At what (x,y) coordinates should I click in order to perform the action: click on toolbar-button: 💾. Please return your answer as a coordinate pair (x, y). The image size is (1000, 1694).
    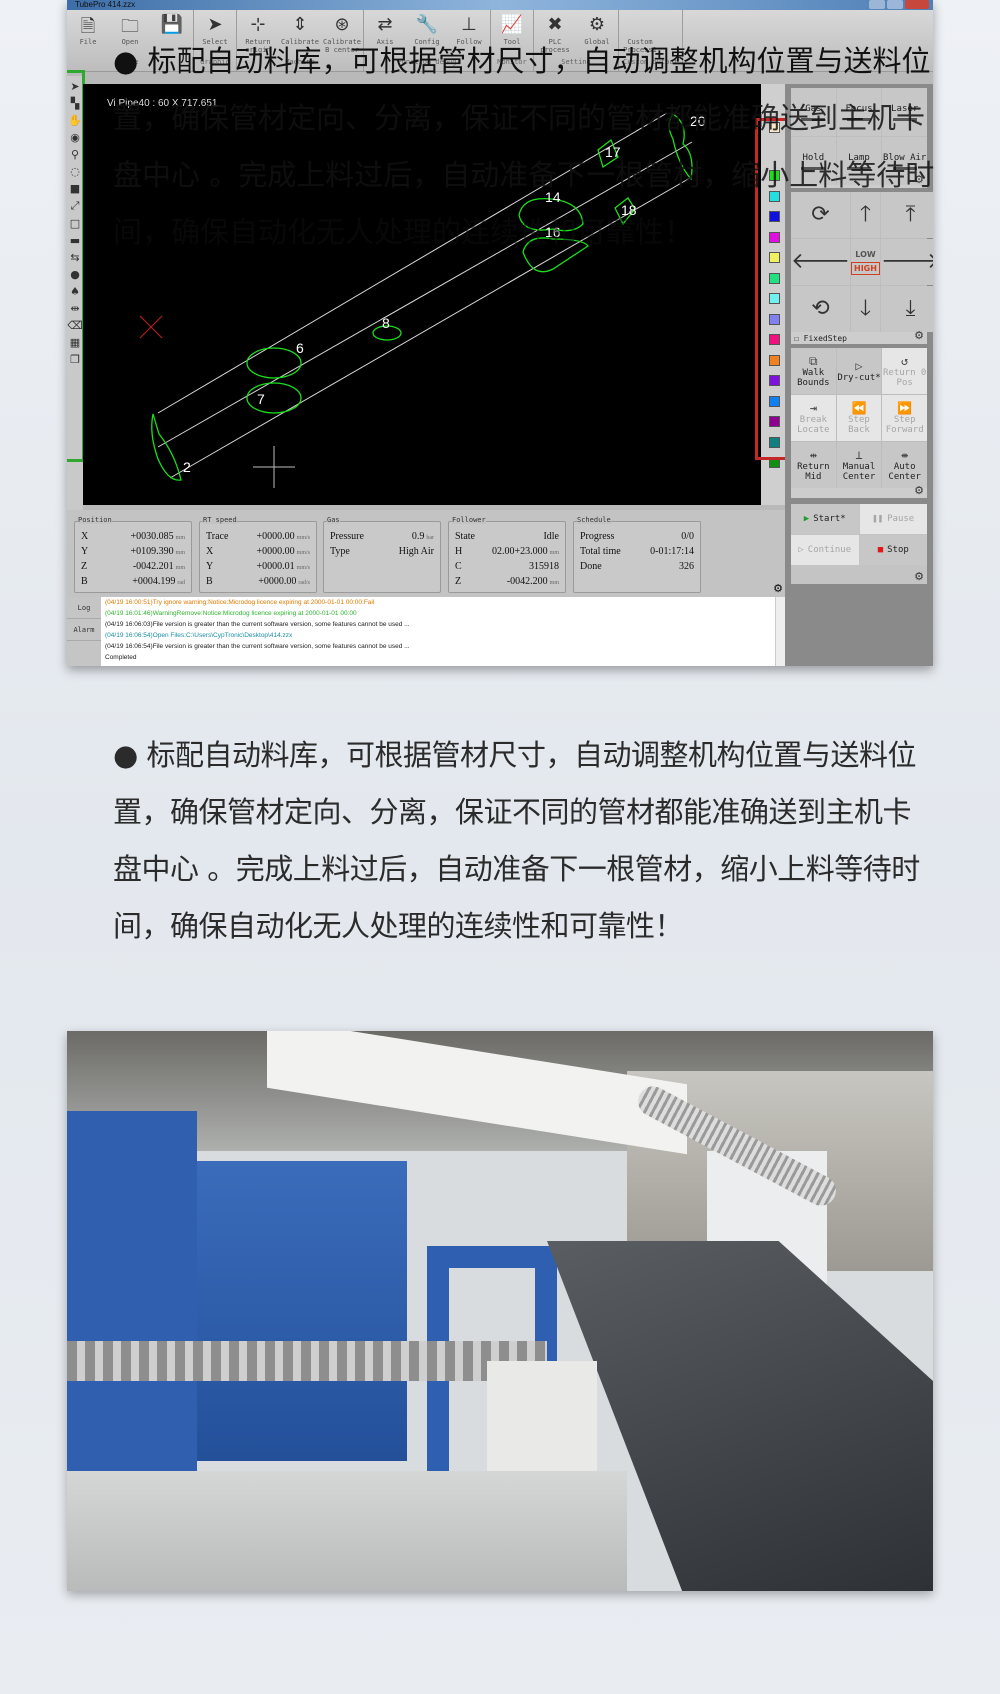
    Looking at the image, I should click on (172, 34).